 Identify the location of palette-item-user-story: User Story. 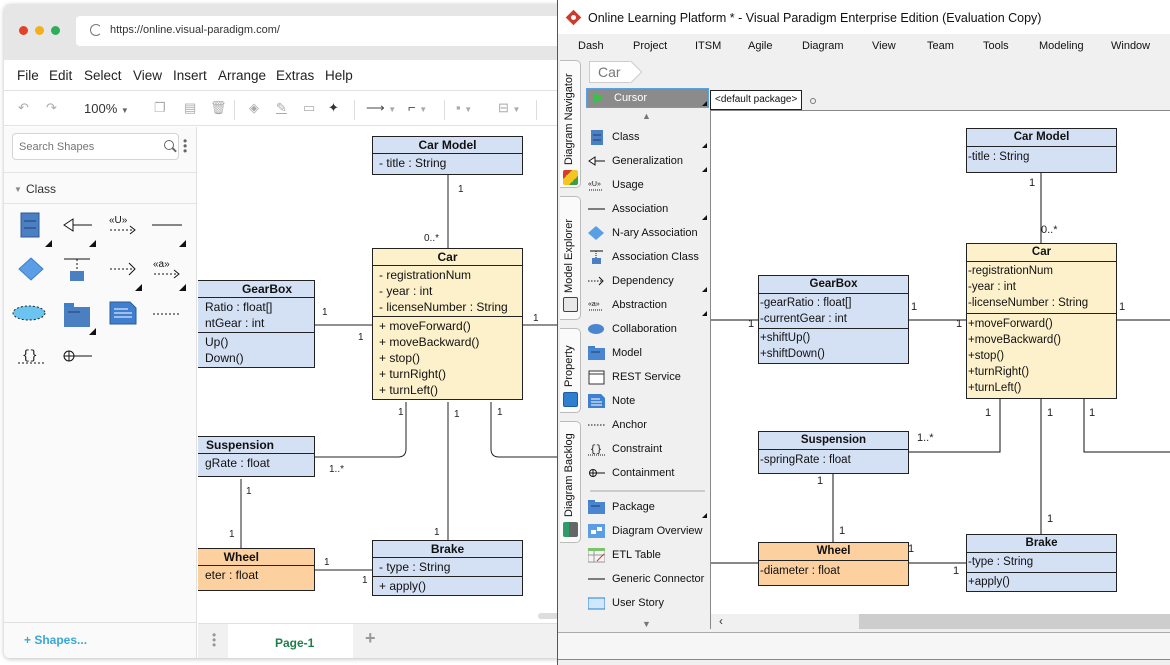
(647, 604).